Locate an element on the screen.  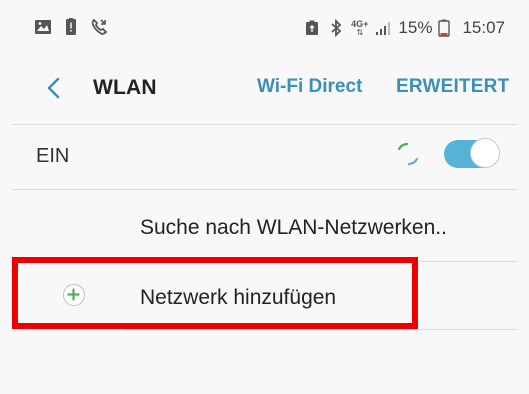
app-bar: WLAN Wi-Fi Direct ERWEITERT is located at coordinates (264, 90).